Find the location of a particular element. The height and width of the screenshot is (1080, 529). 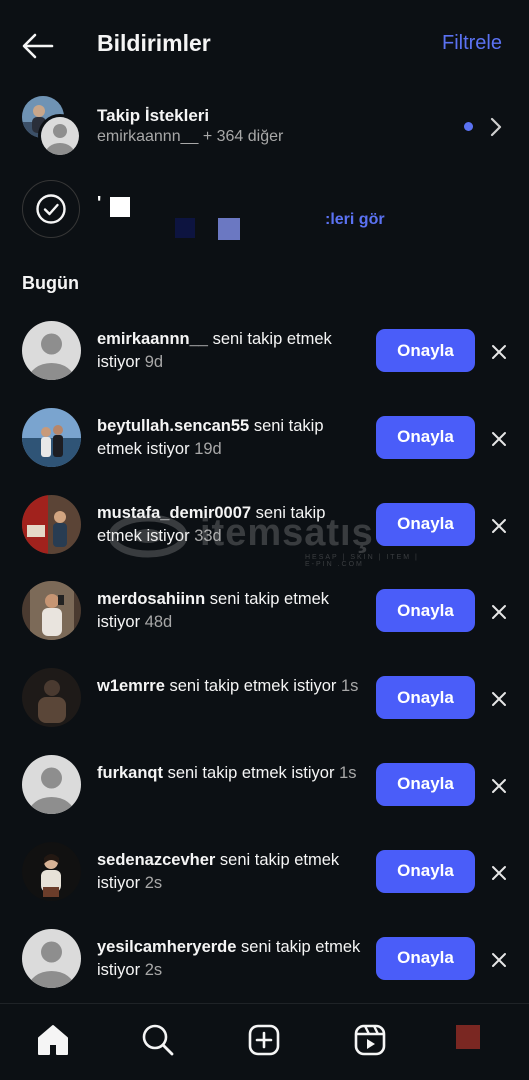

request-text: furkanqt seni takip etmek istiyor 1s is located at coordinates (231, 773).